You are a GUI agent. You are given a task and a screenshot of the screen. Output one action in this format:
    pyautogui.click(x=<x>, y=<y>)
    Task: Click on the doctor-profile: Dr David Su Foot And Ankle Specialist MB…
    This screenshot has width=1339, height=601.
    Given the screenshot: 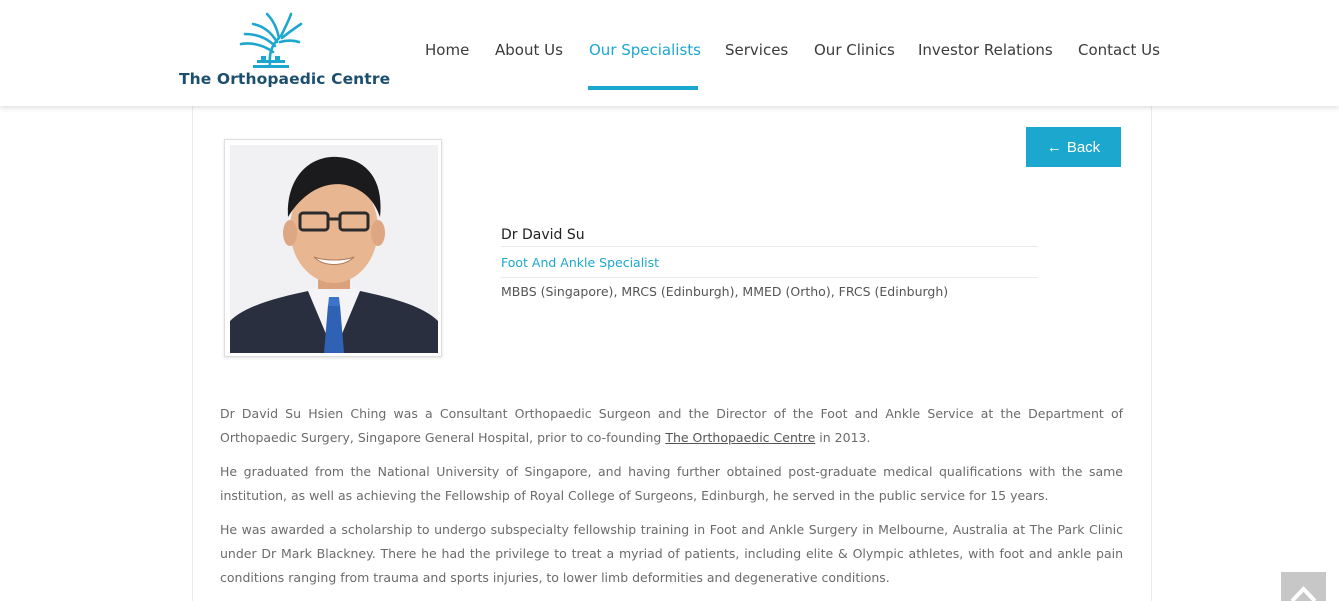 What is the action you would take?
    pyautogui.click(x=769, y=265)
    